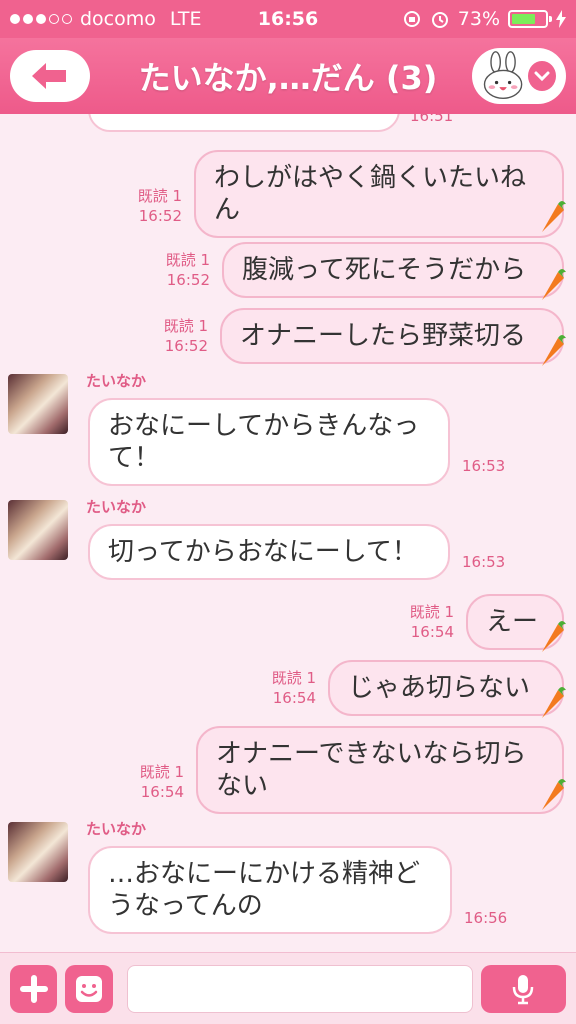 The width and height of the screenshot is (576, 1024). Describe the element at coordinates (263, 552) in the screenshot. I see `message-text: 切ってからおなにーして！` at that location.